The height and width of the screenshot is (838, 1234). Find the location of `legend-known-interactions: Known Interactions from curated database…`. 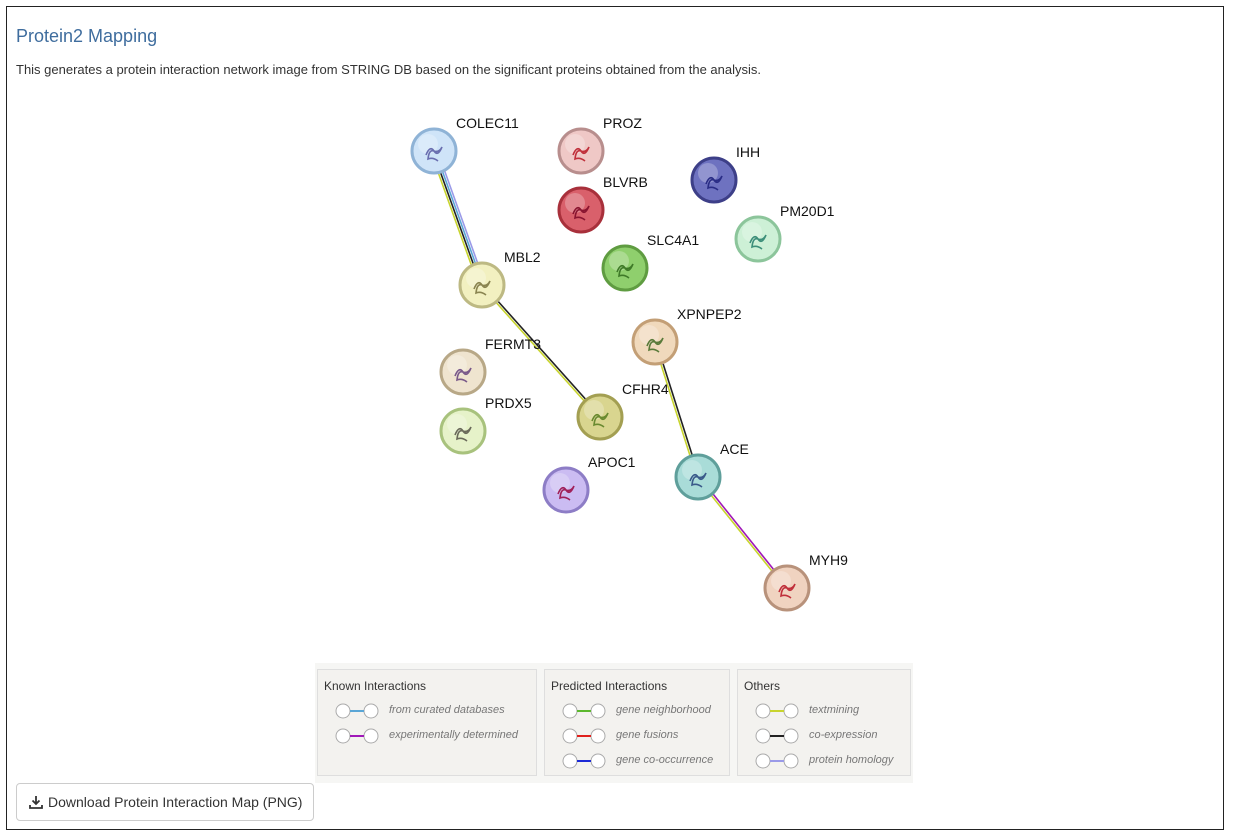

legend-known-interactions: Known Interactions from curated database… is located at coordinates (427, 722).